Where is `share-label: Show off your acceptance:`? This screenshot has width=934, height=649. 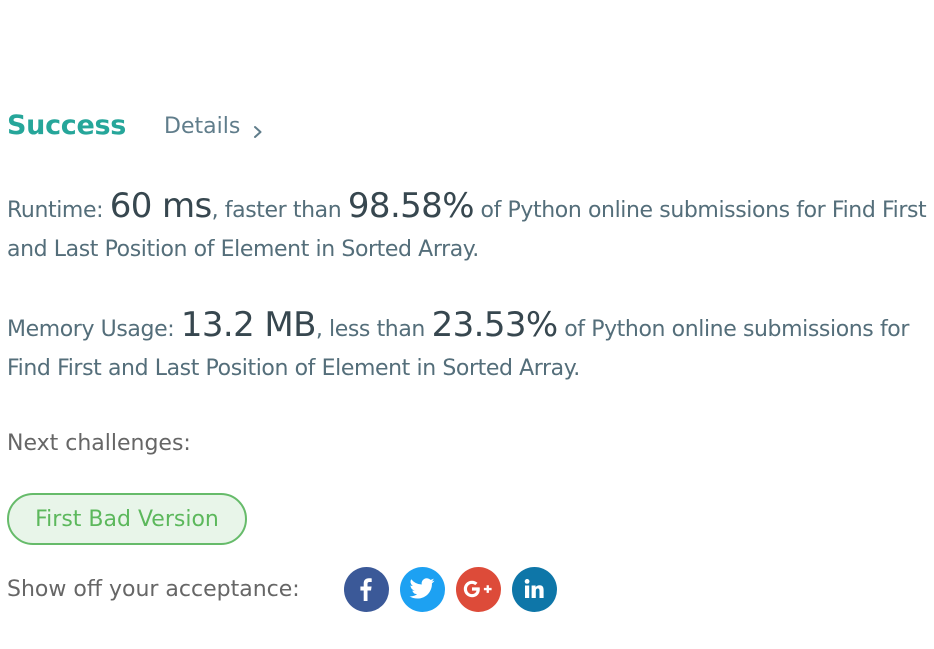
share-label: Show off your acceptance: is located at coordinates (153, 589).